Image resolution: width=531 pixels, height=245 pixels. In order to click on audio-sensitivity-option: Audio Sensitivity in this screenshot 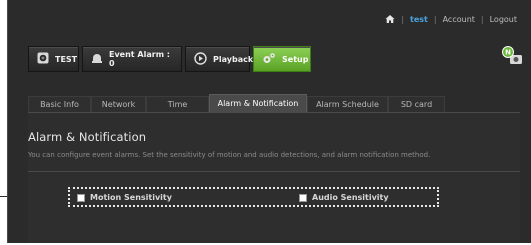, I will do `click(344, 197)`.